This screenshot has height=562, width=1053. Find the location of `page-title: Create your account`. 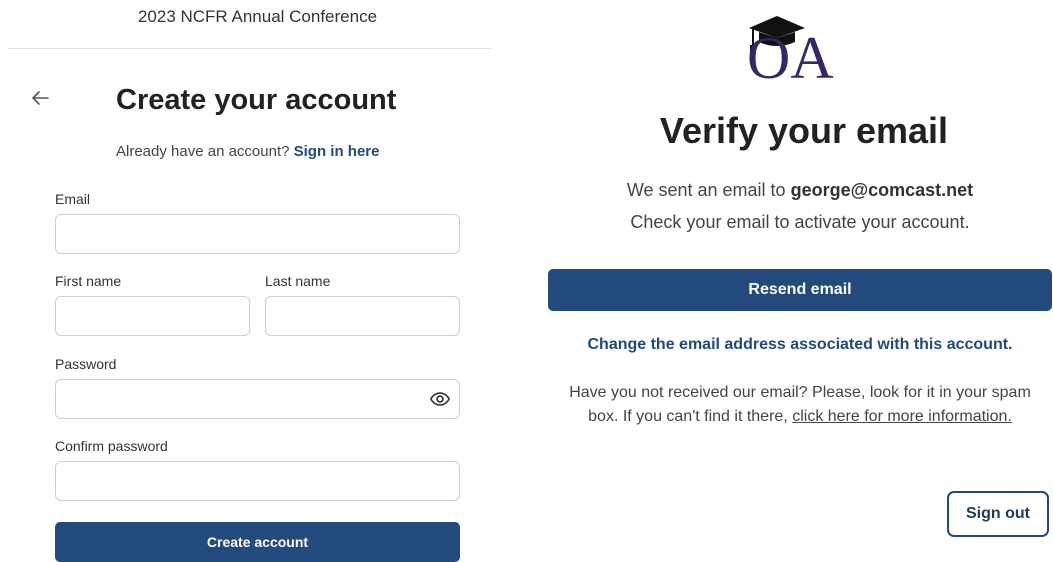

page-title: Create your account is located at coordinates (256, 100).